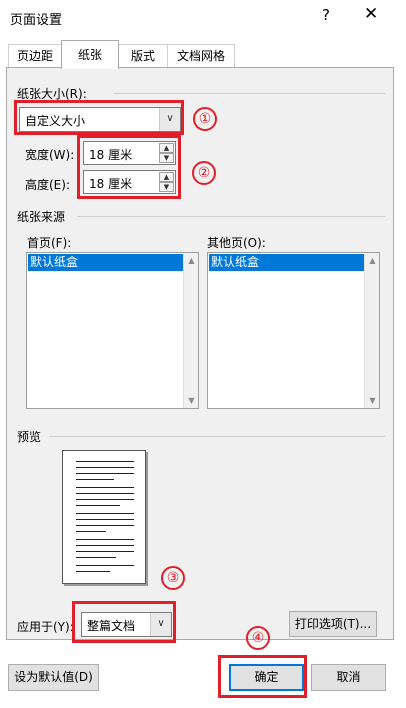  Describe the element at coordinates (104, 517) in the screenshot. I see `page-preview` at that location.